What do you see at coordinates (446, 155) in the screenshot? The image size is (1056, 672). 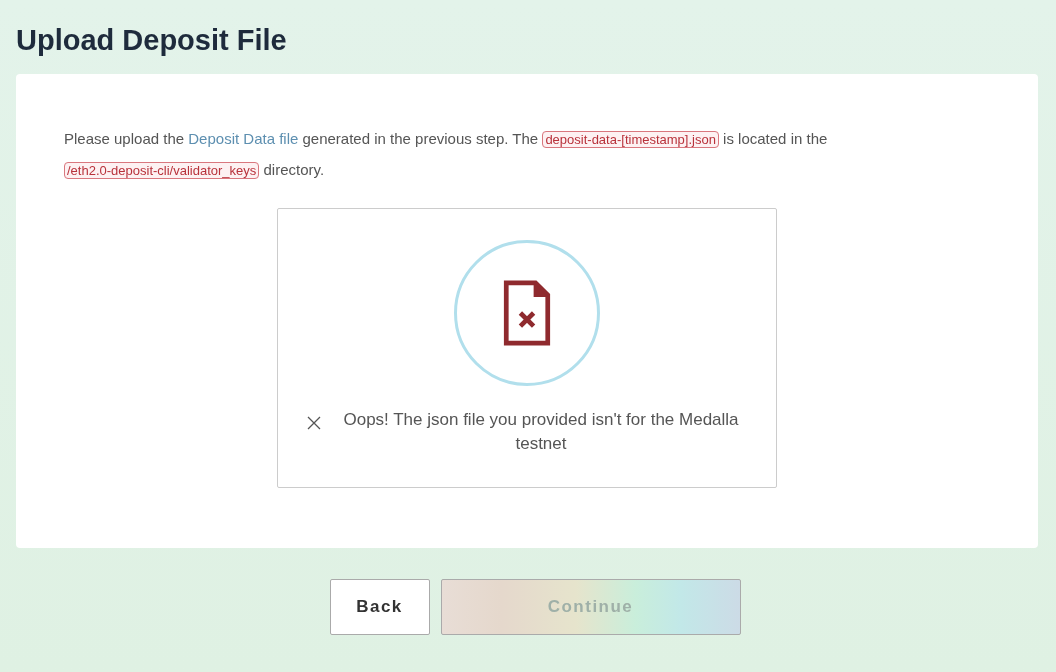 I see `instruction-text: Please upload the Deposit Data file generated in the previous step. The deposit-data-[timestamp].json is located in the /eth2.0-deposit-cli/validator_keys directory.` at bounding box center [446, 155].